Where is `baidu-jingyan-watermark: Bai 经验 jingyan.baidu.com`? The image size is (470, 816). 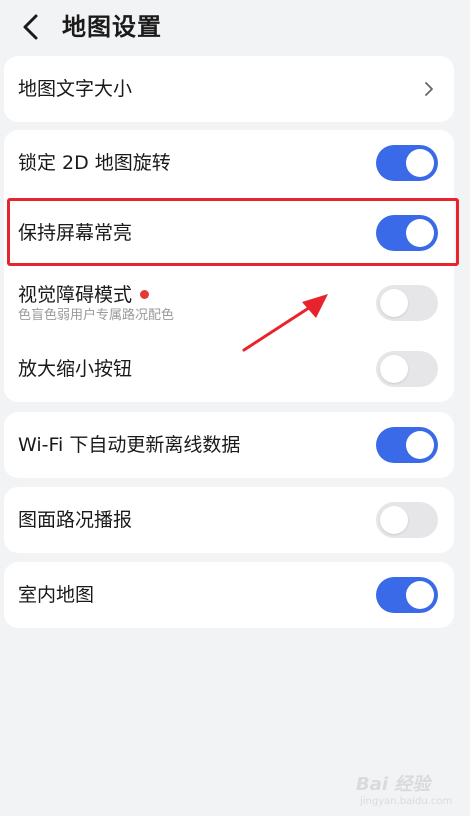
baidu-jingyan-watermark: Bai 经验 jingyan.baidu.com is located at coordinates (411, 792).